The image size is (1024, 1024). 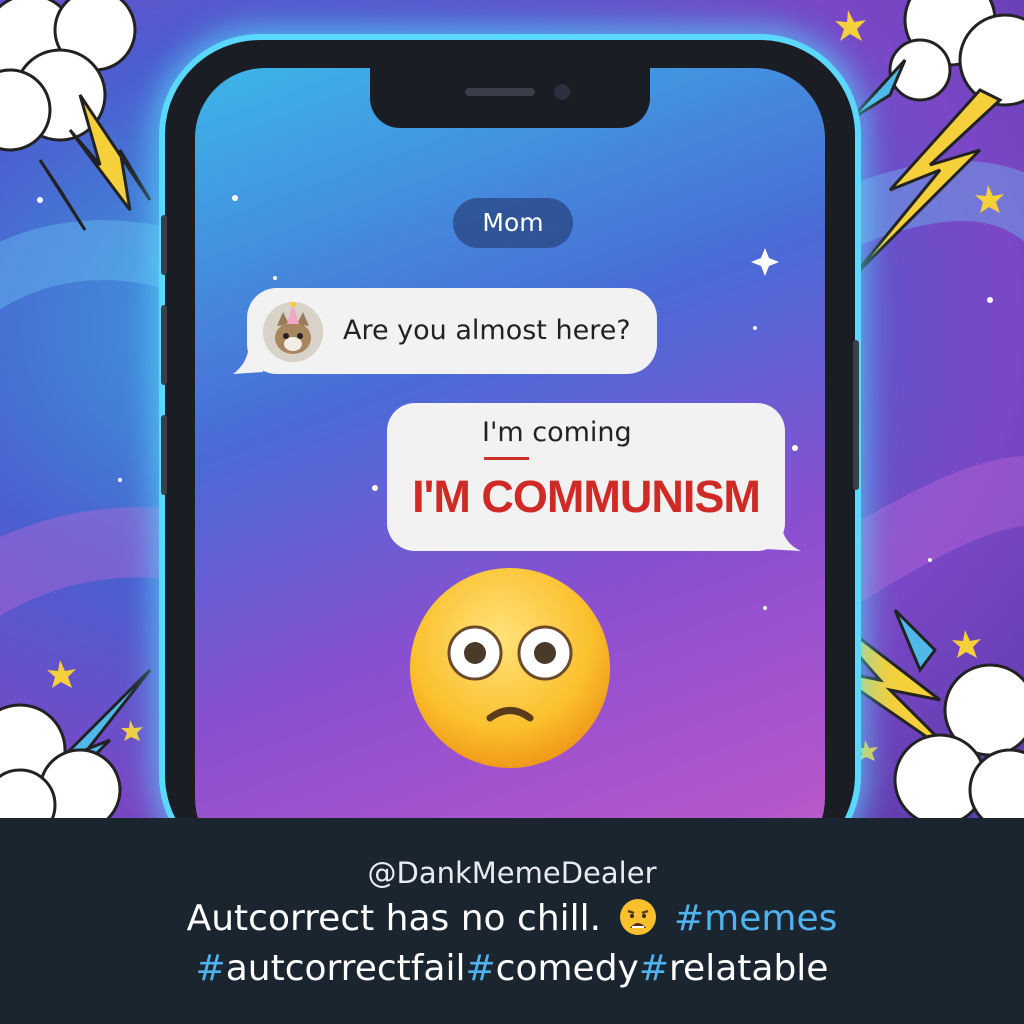 What do you see at coordinates (76, 115) in the screenshot?
I see `lightning-cloud-top-left-icon` at bounding box center [76, 115].